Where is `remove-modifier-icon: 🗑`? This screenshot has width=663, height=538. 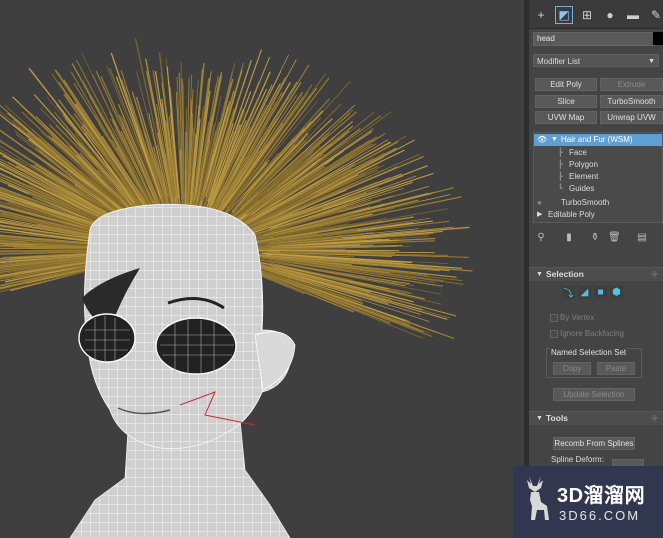 remove-modifier-icon: 🗑 is located at coordinates (614, 239).